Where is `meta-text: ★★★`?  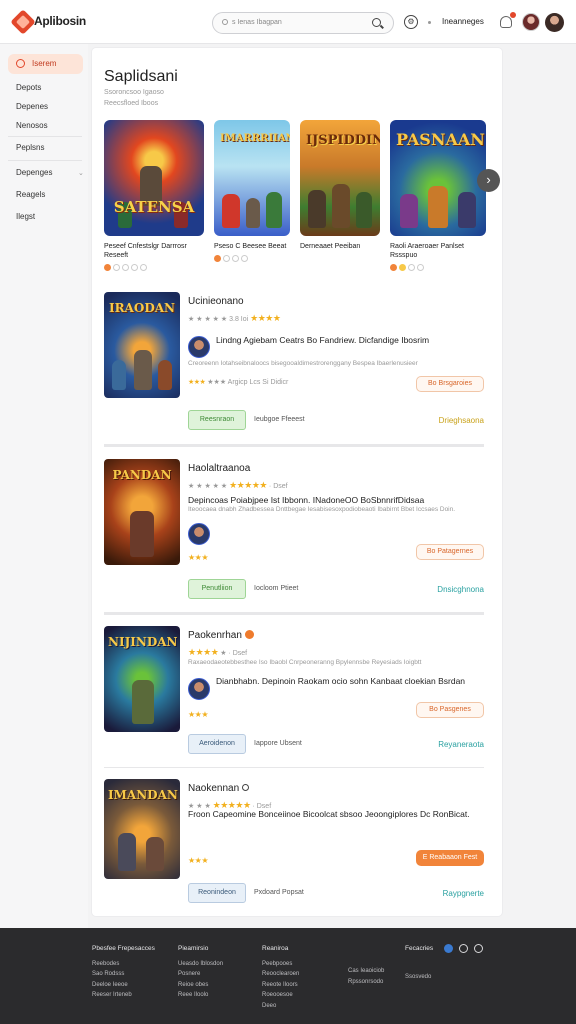
meta-text: ★★★ is located at coordinates (198, 860).